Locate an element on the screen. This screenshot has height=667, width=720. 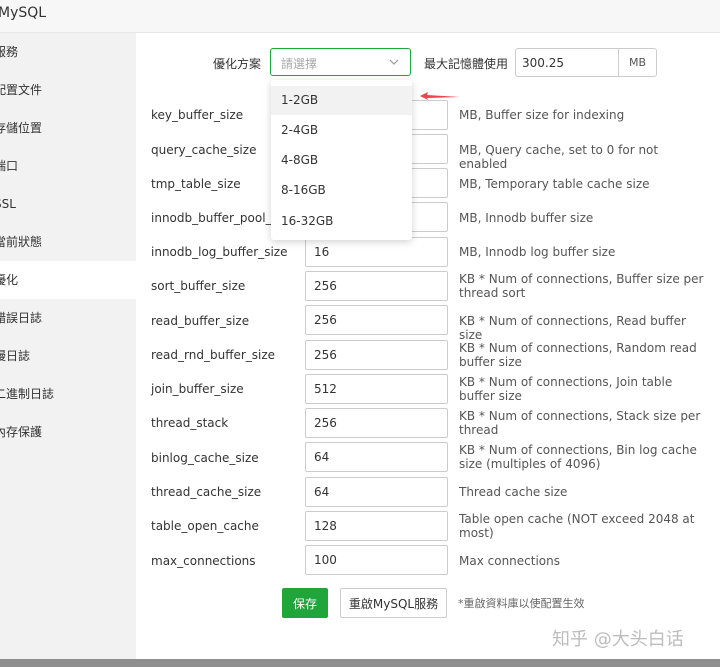
scheme-dropdown-menu: 1-2GB 2-4GB 4-8GB 8-16GB 16-32GB is located at coordinates (341, 160).